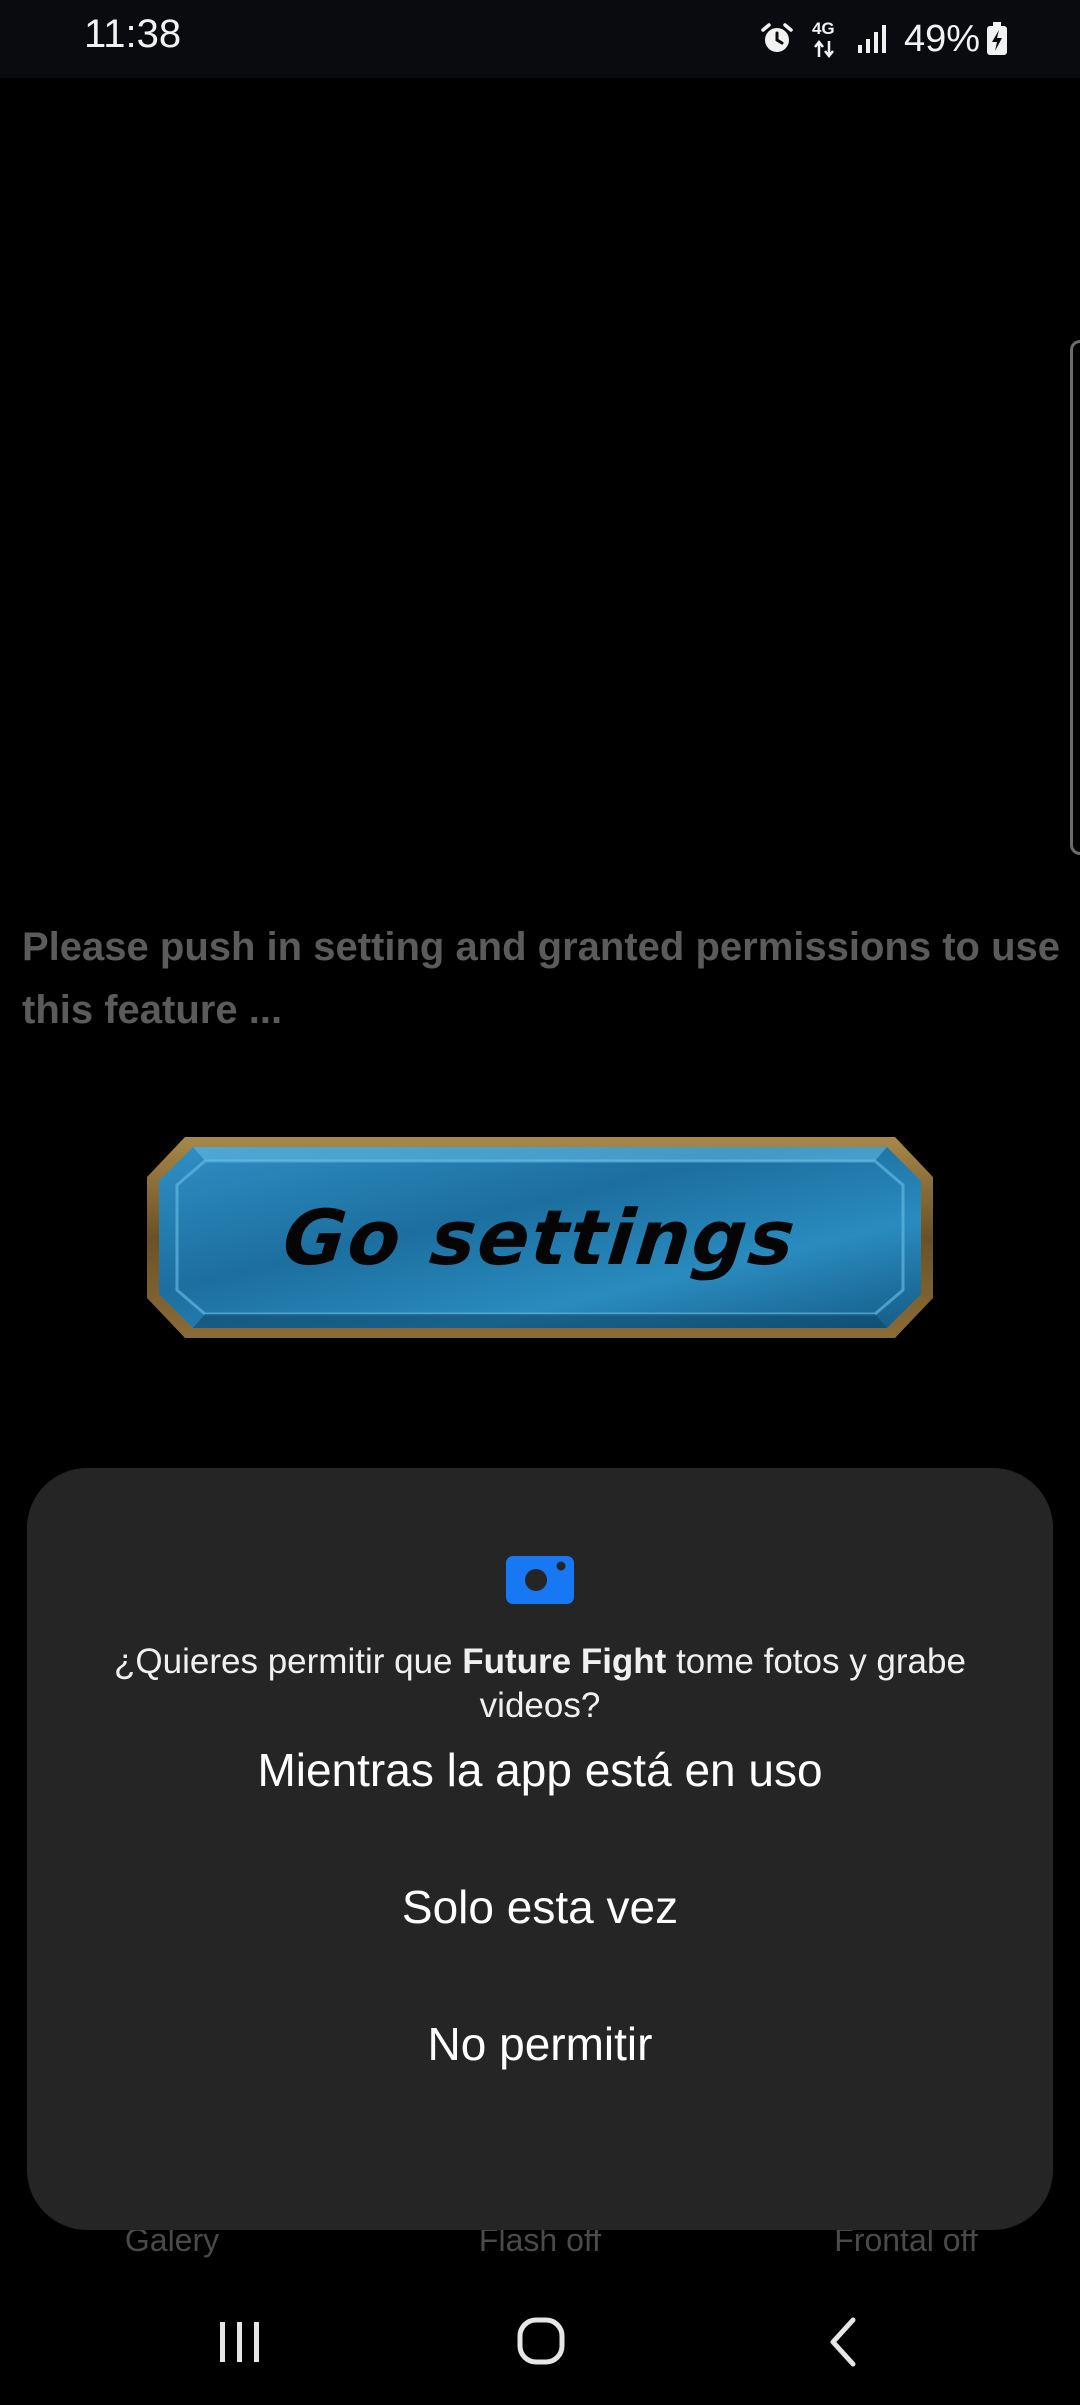  I want to click on status-time: 11:38, so click(133, 34).